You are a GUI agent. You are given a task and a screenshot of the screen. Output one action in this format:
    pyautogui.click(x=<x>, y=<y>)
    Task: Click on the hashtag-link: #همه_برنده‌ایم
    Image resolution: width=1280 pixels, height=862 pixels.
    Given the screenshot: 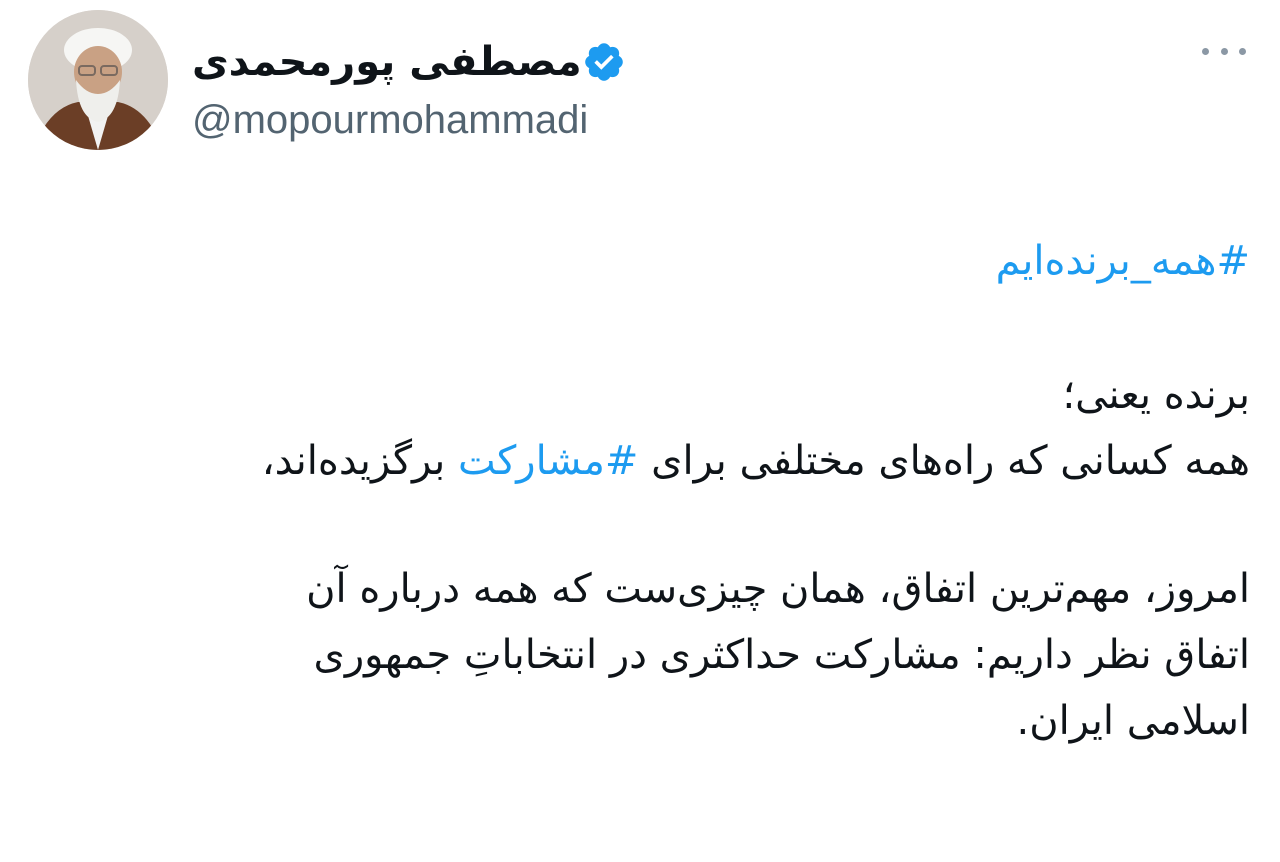 What is the action you would take?
    pyautogui.click(x=1123, y=261)
    